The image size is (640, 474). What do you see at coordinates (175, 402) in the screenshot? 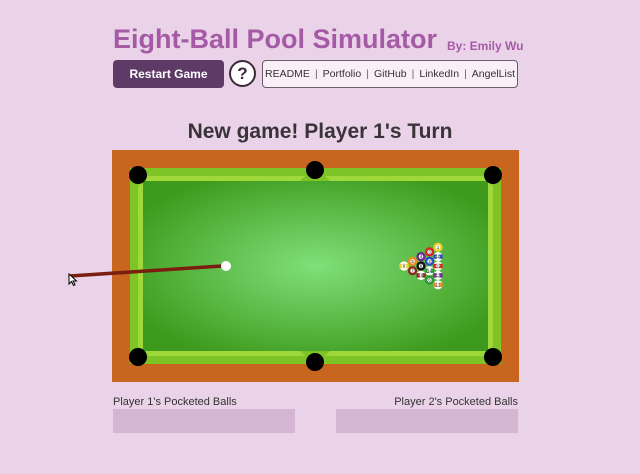
I see `player1-pocketed-label: Player 1's Pocketed Balls` at bounding box center [175, 402].